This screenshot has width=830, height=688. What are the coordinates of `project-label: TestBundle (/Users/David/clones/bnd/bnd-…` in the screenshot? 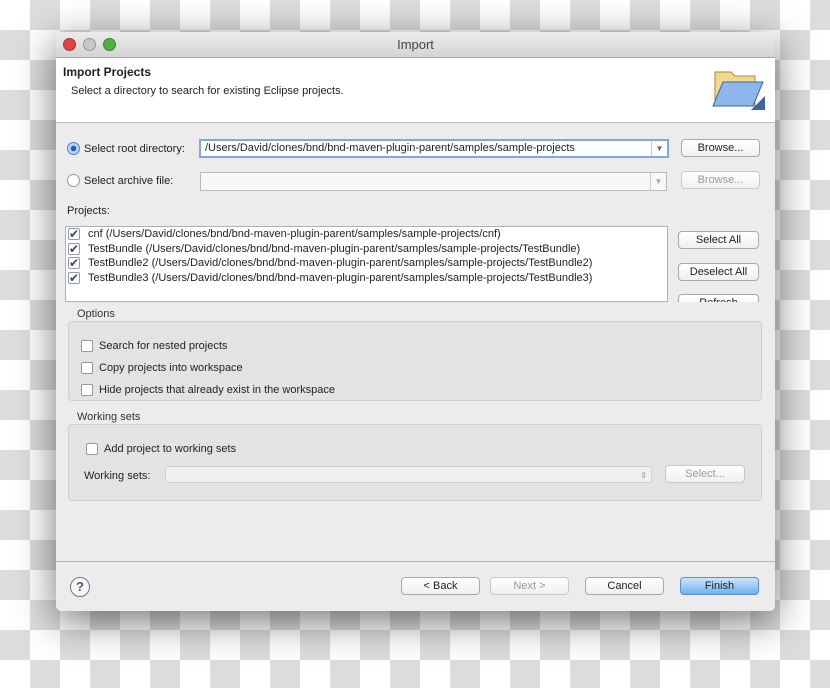 It's located at (334, 248).